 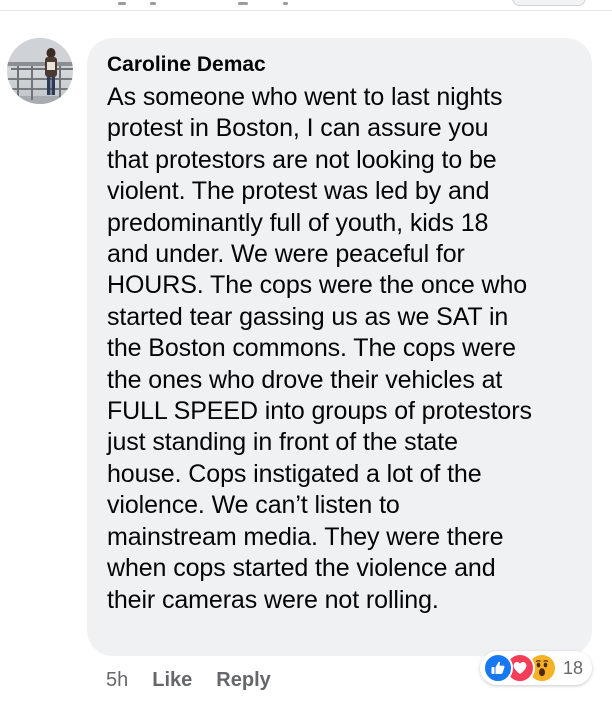 What do you see at coordinates (305, 536) in the screenshot?
I see `comment-text-line: mainstream media. They were there` at bounding box center [305, 536].